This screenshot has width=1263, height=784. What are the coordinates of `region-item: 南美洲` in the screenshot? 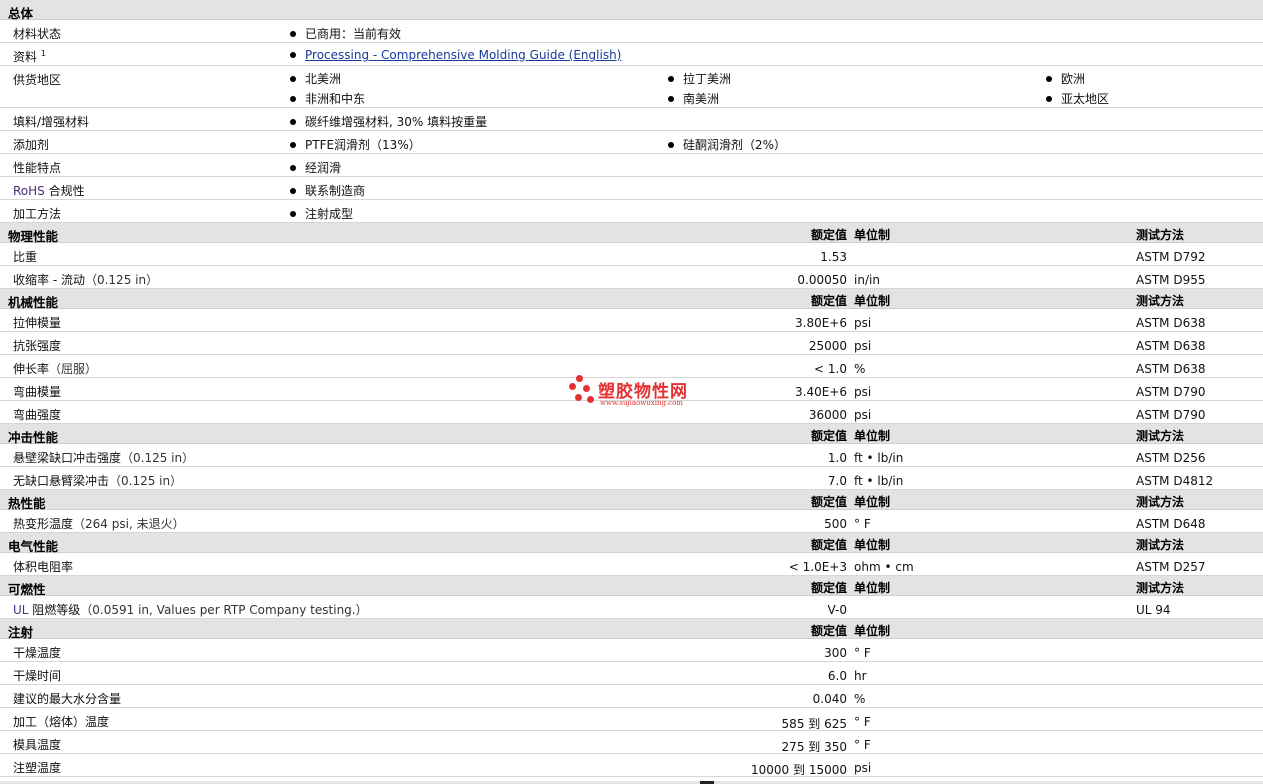 It's located at (693, 98).